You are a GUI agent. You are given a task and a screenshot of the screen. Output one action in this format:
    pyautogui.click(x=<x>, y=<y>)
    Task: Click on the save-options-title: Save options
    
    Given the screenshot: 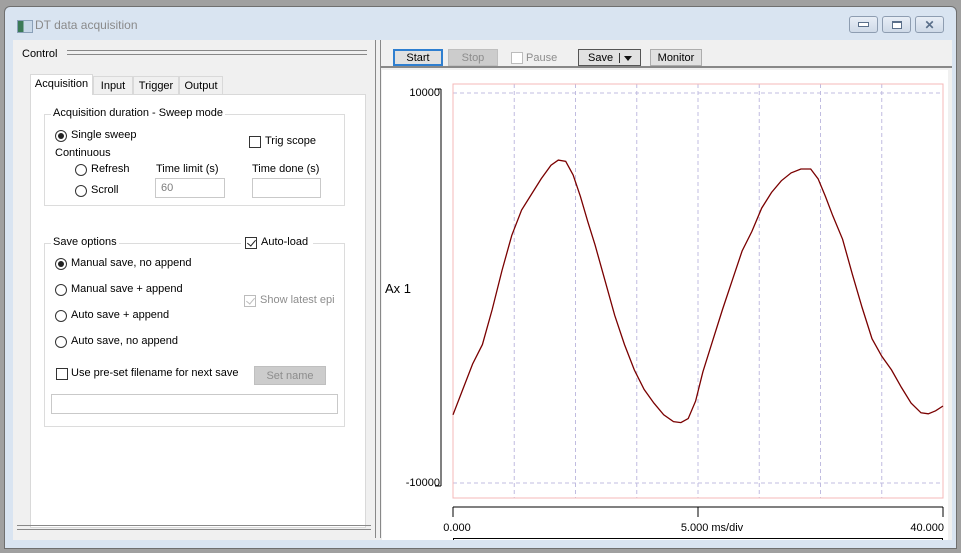 What is the action you would take?
    pyautogui.click(x=85, y=242)
    